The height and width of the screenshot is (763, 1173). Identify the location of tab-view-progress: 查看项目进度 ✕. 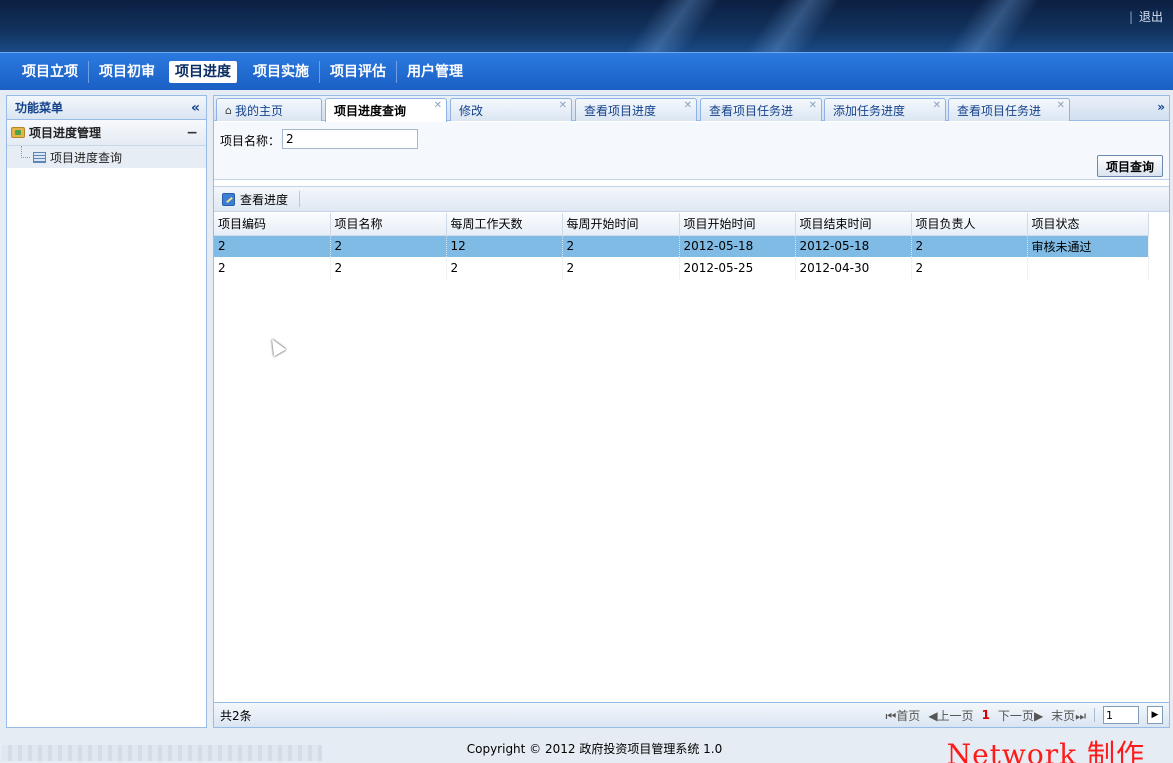
(636, 109).